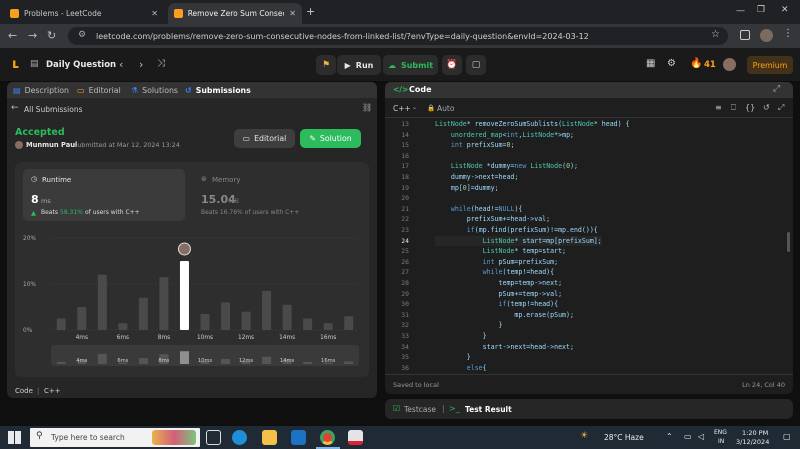 This screenshot has height=449, width=800. What do you see at coordinates (669, 436) in the screenshot?
I see `tray-chevron-icon: ⌃` at bounding box center [669, 436].